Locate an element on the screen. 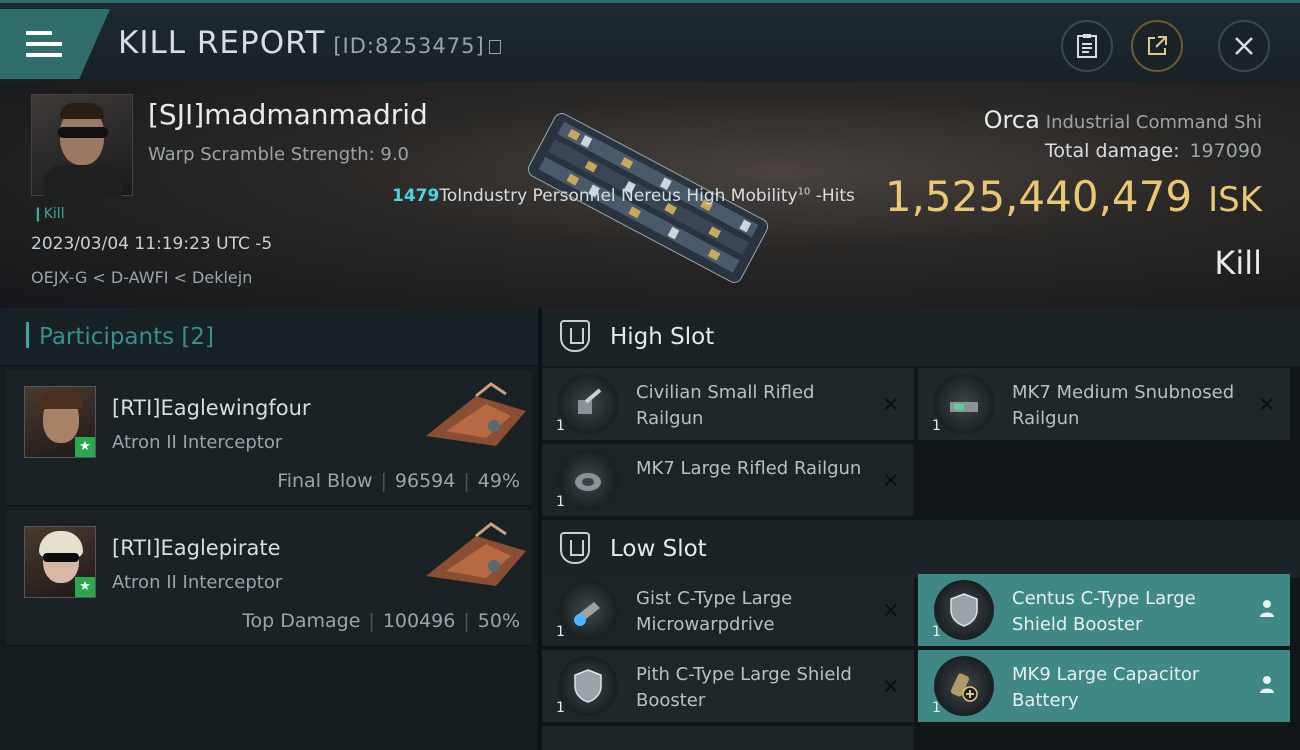 Image resolution: width=1300 pixels, height=750 pixels. module-name: MK9 Large Capacitor Battery is located at coordinates (1106, 687).